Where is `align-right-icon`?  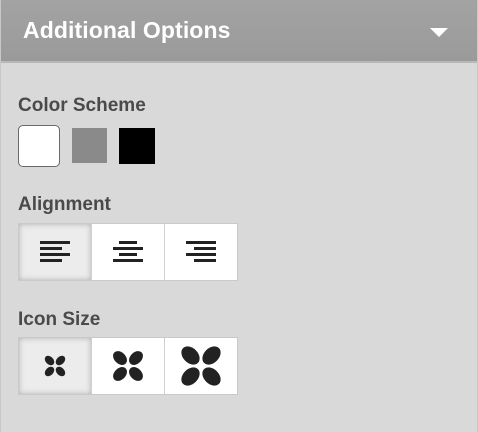 align-right-icon is located at coordinates (201, 252).